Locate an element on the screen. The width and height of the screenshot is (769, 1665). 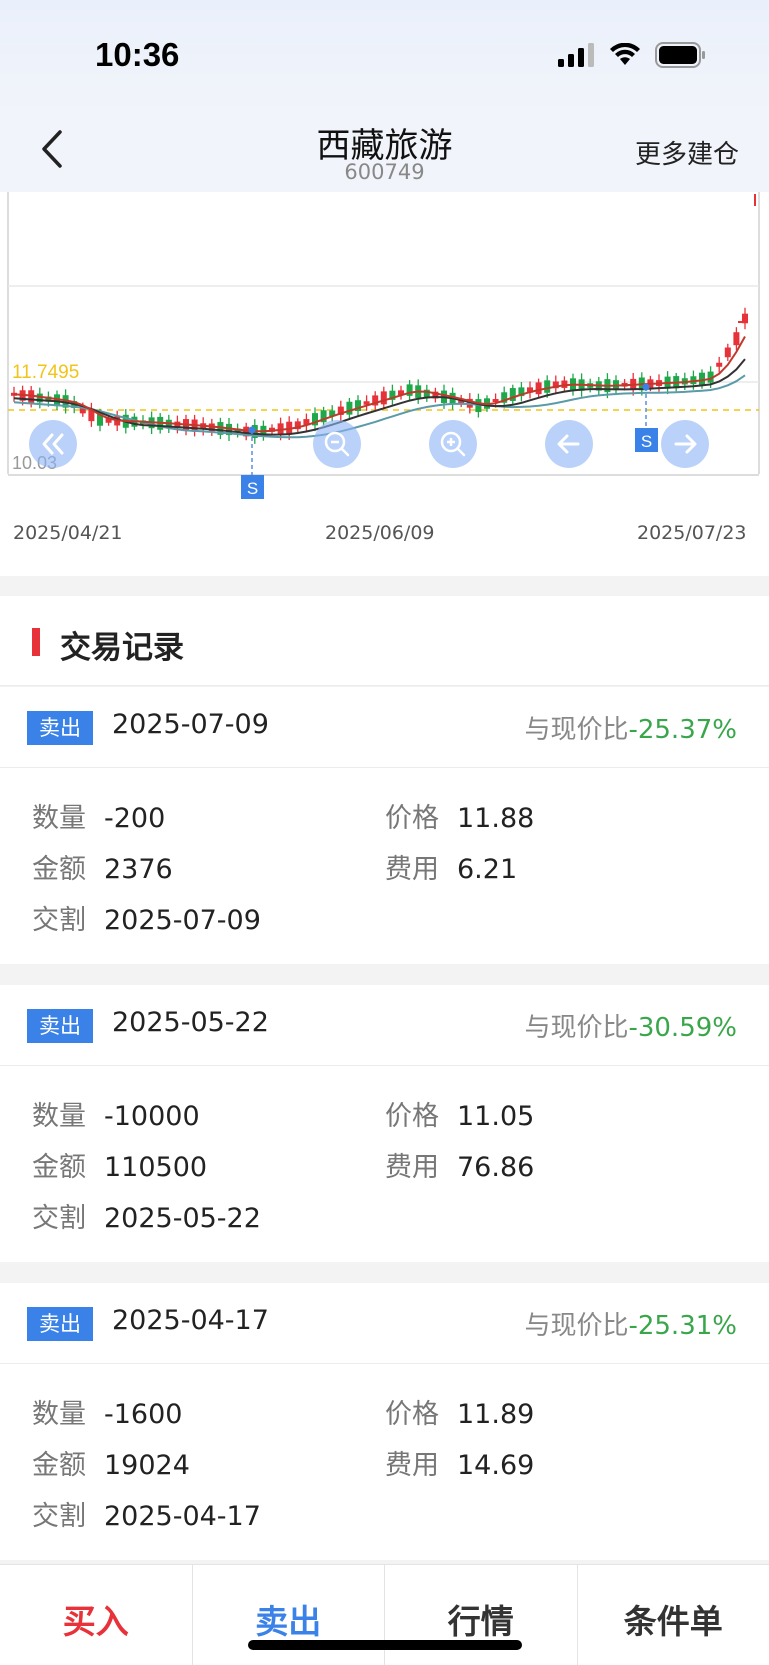
zoom-in-button is located at coordinates (453, 444).